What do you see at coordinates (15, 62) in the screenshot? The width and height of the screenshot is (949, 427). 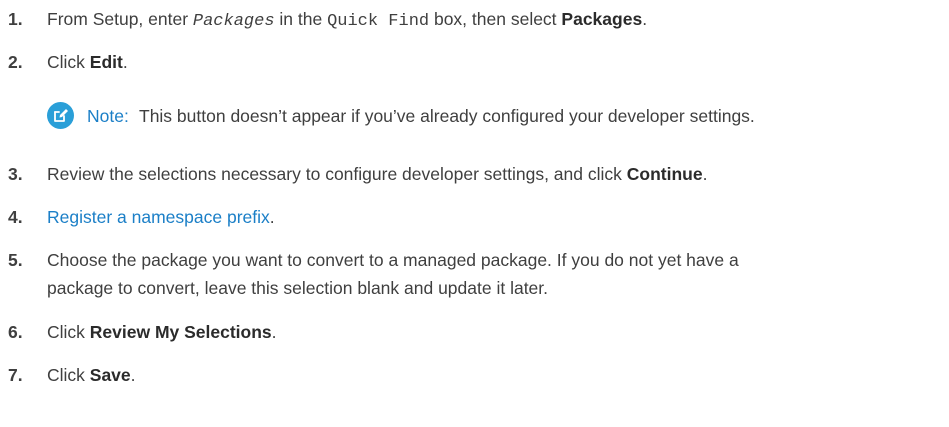 I see `step-number: 2.` at bounding box center [15, 62].